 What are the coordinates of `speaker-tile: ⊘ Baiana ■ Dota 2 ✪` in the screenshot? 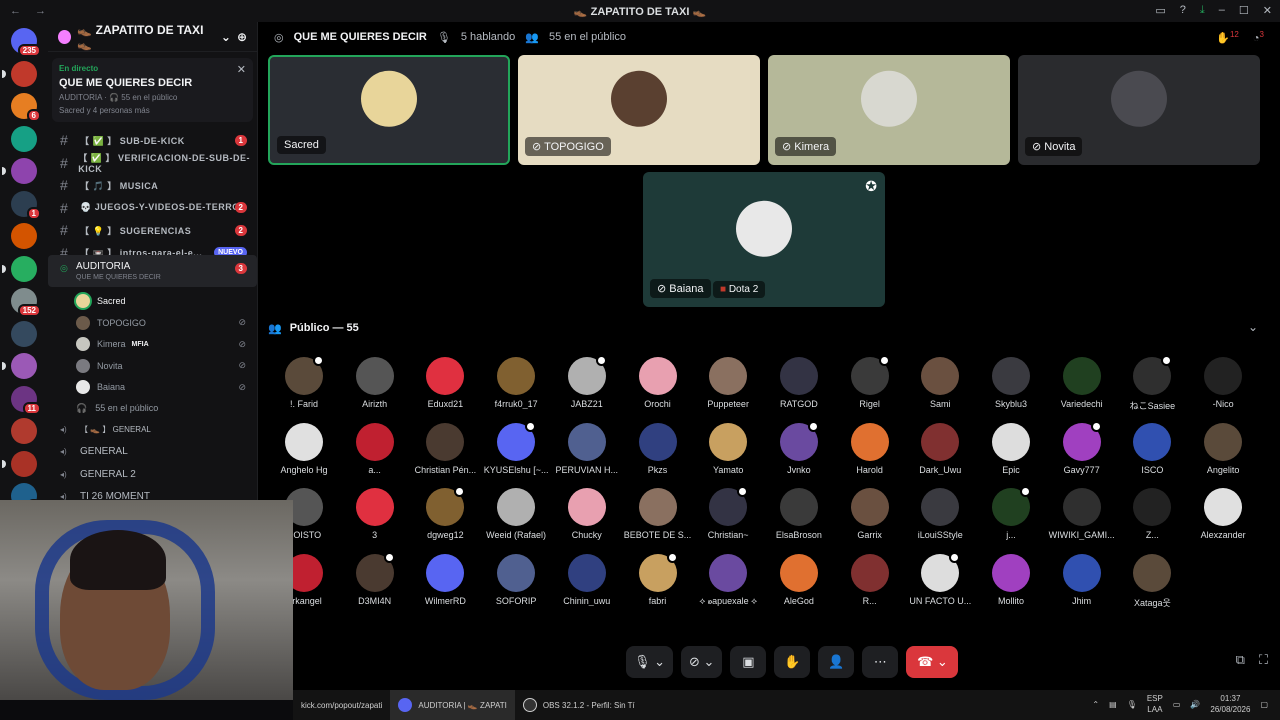 It's located at (764, 239).